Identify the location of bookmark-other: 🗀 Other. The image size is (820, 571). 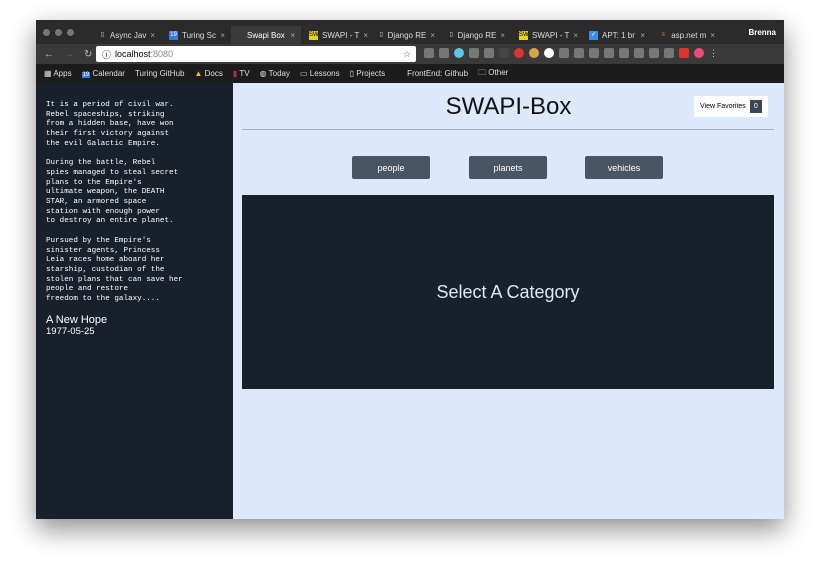
(493, 74).